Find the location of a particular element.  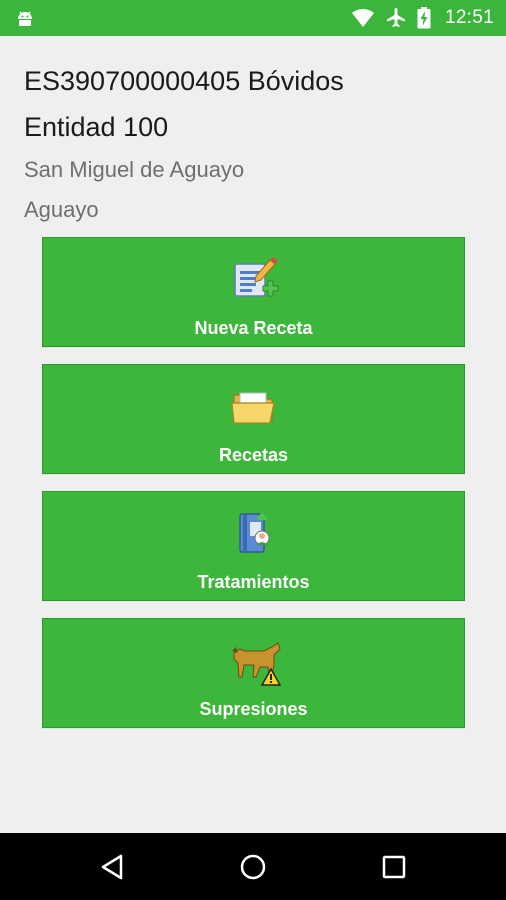

status-time: 12:51 is located at coordinates (469, 17).